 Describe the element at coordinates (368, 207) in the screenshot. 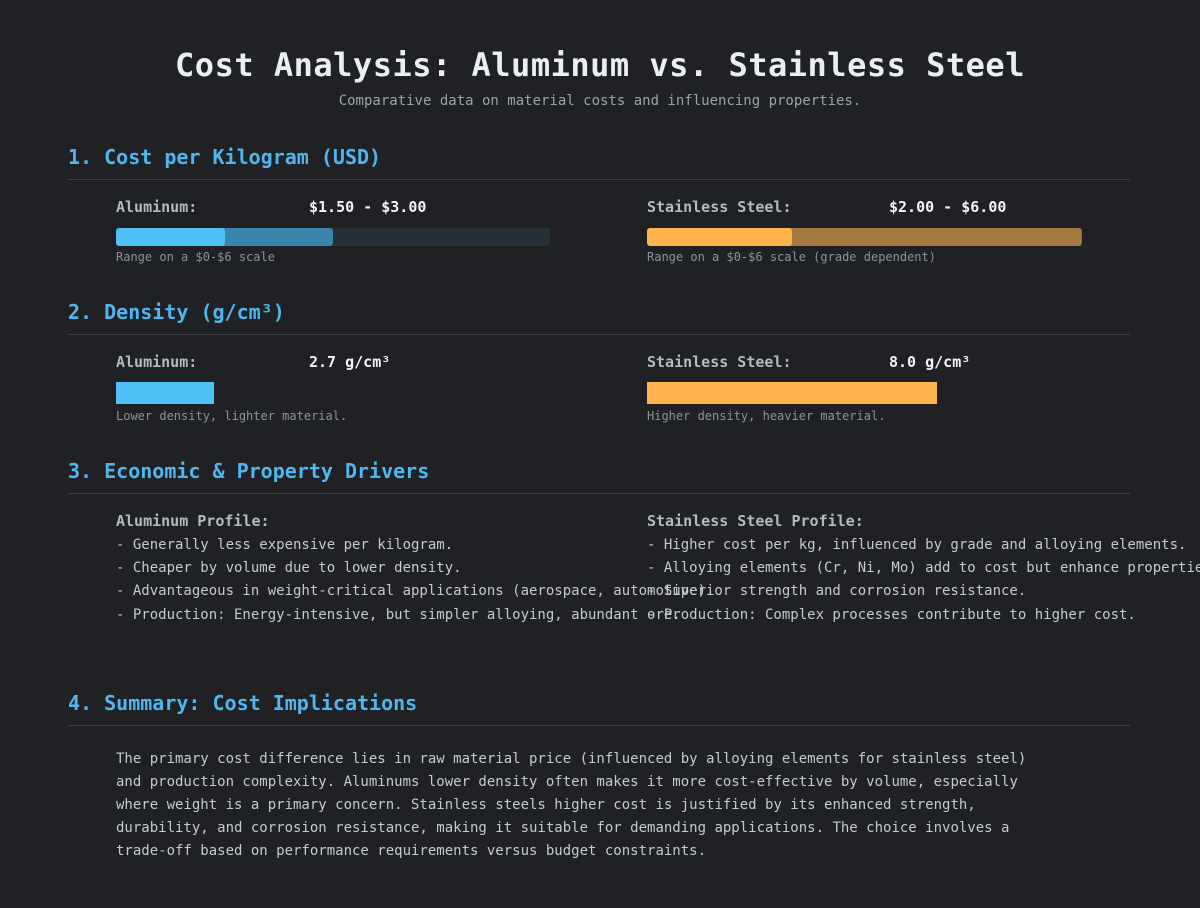

I see `cost-aluminum-value: $1.50 - $3.00` at that location.